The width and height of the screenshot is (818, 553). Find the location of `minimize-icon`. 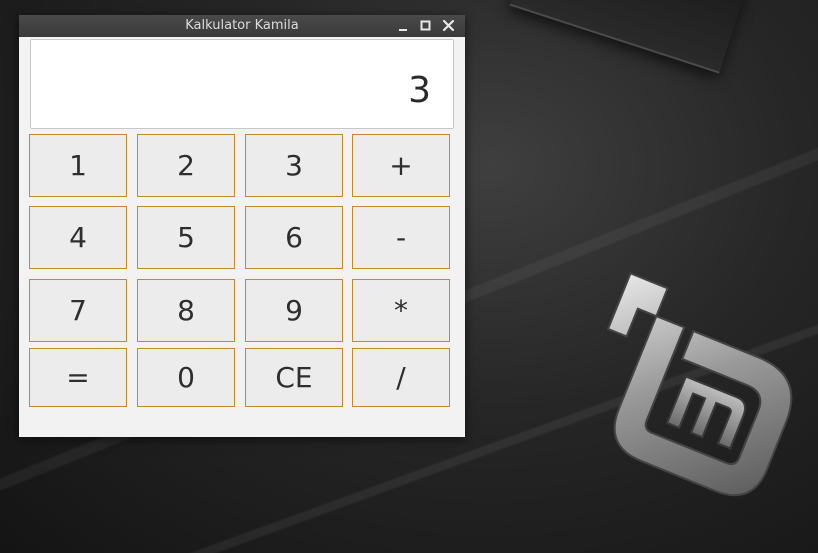

minimize-icon is located at coordinates (403, 30).